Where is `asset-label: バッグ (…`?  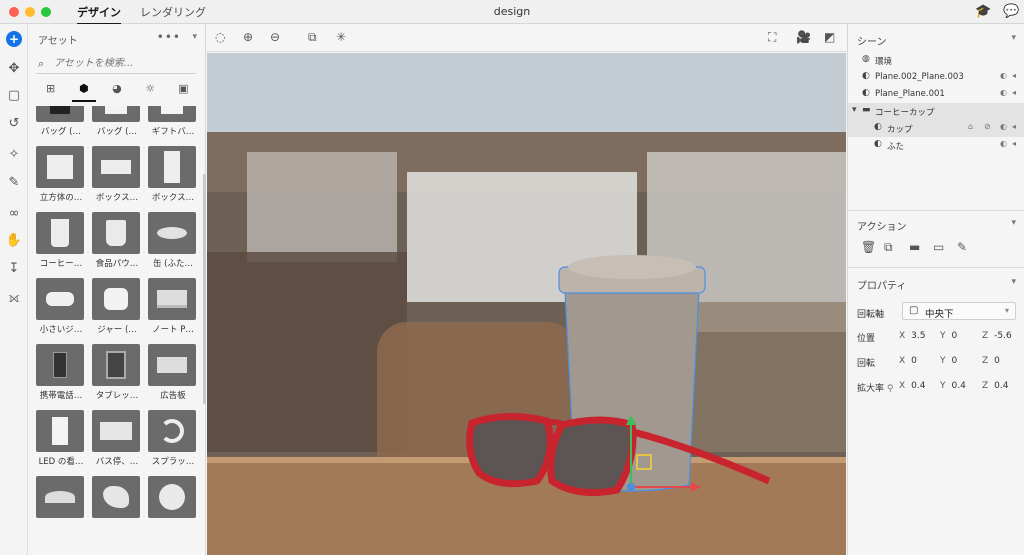 asset-label: バッグ (… is located at coordinates (117, 132).